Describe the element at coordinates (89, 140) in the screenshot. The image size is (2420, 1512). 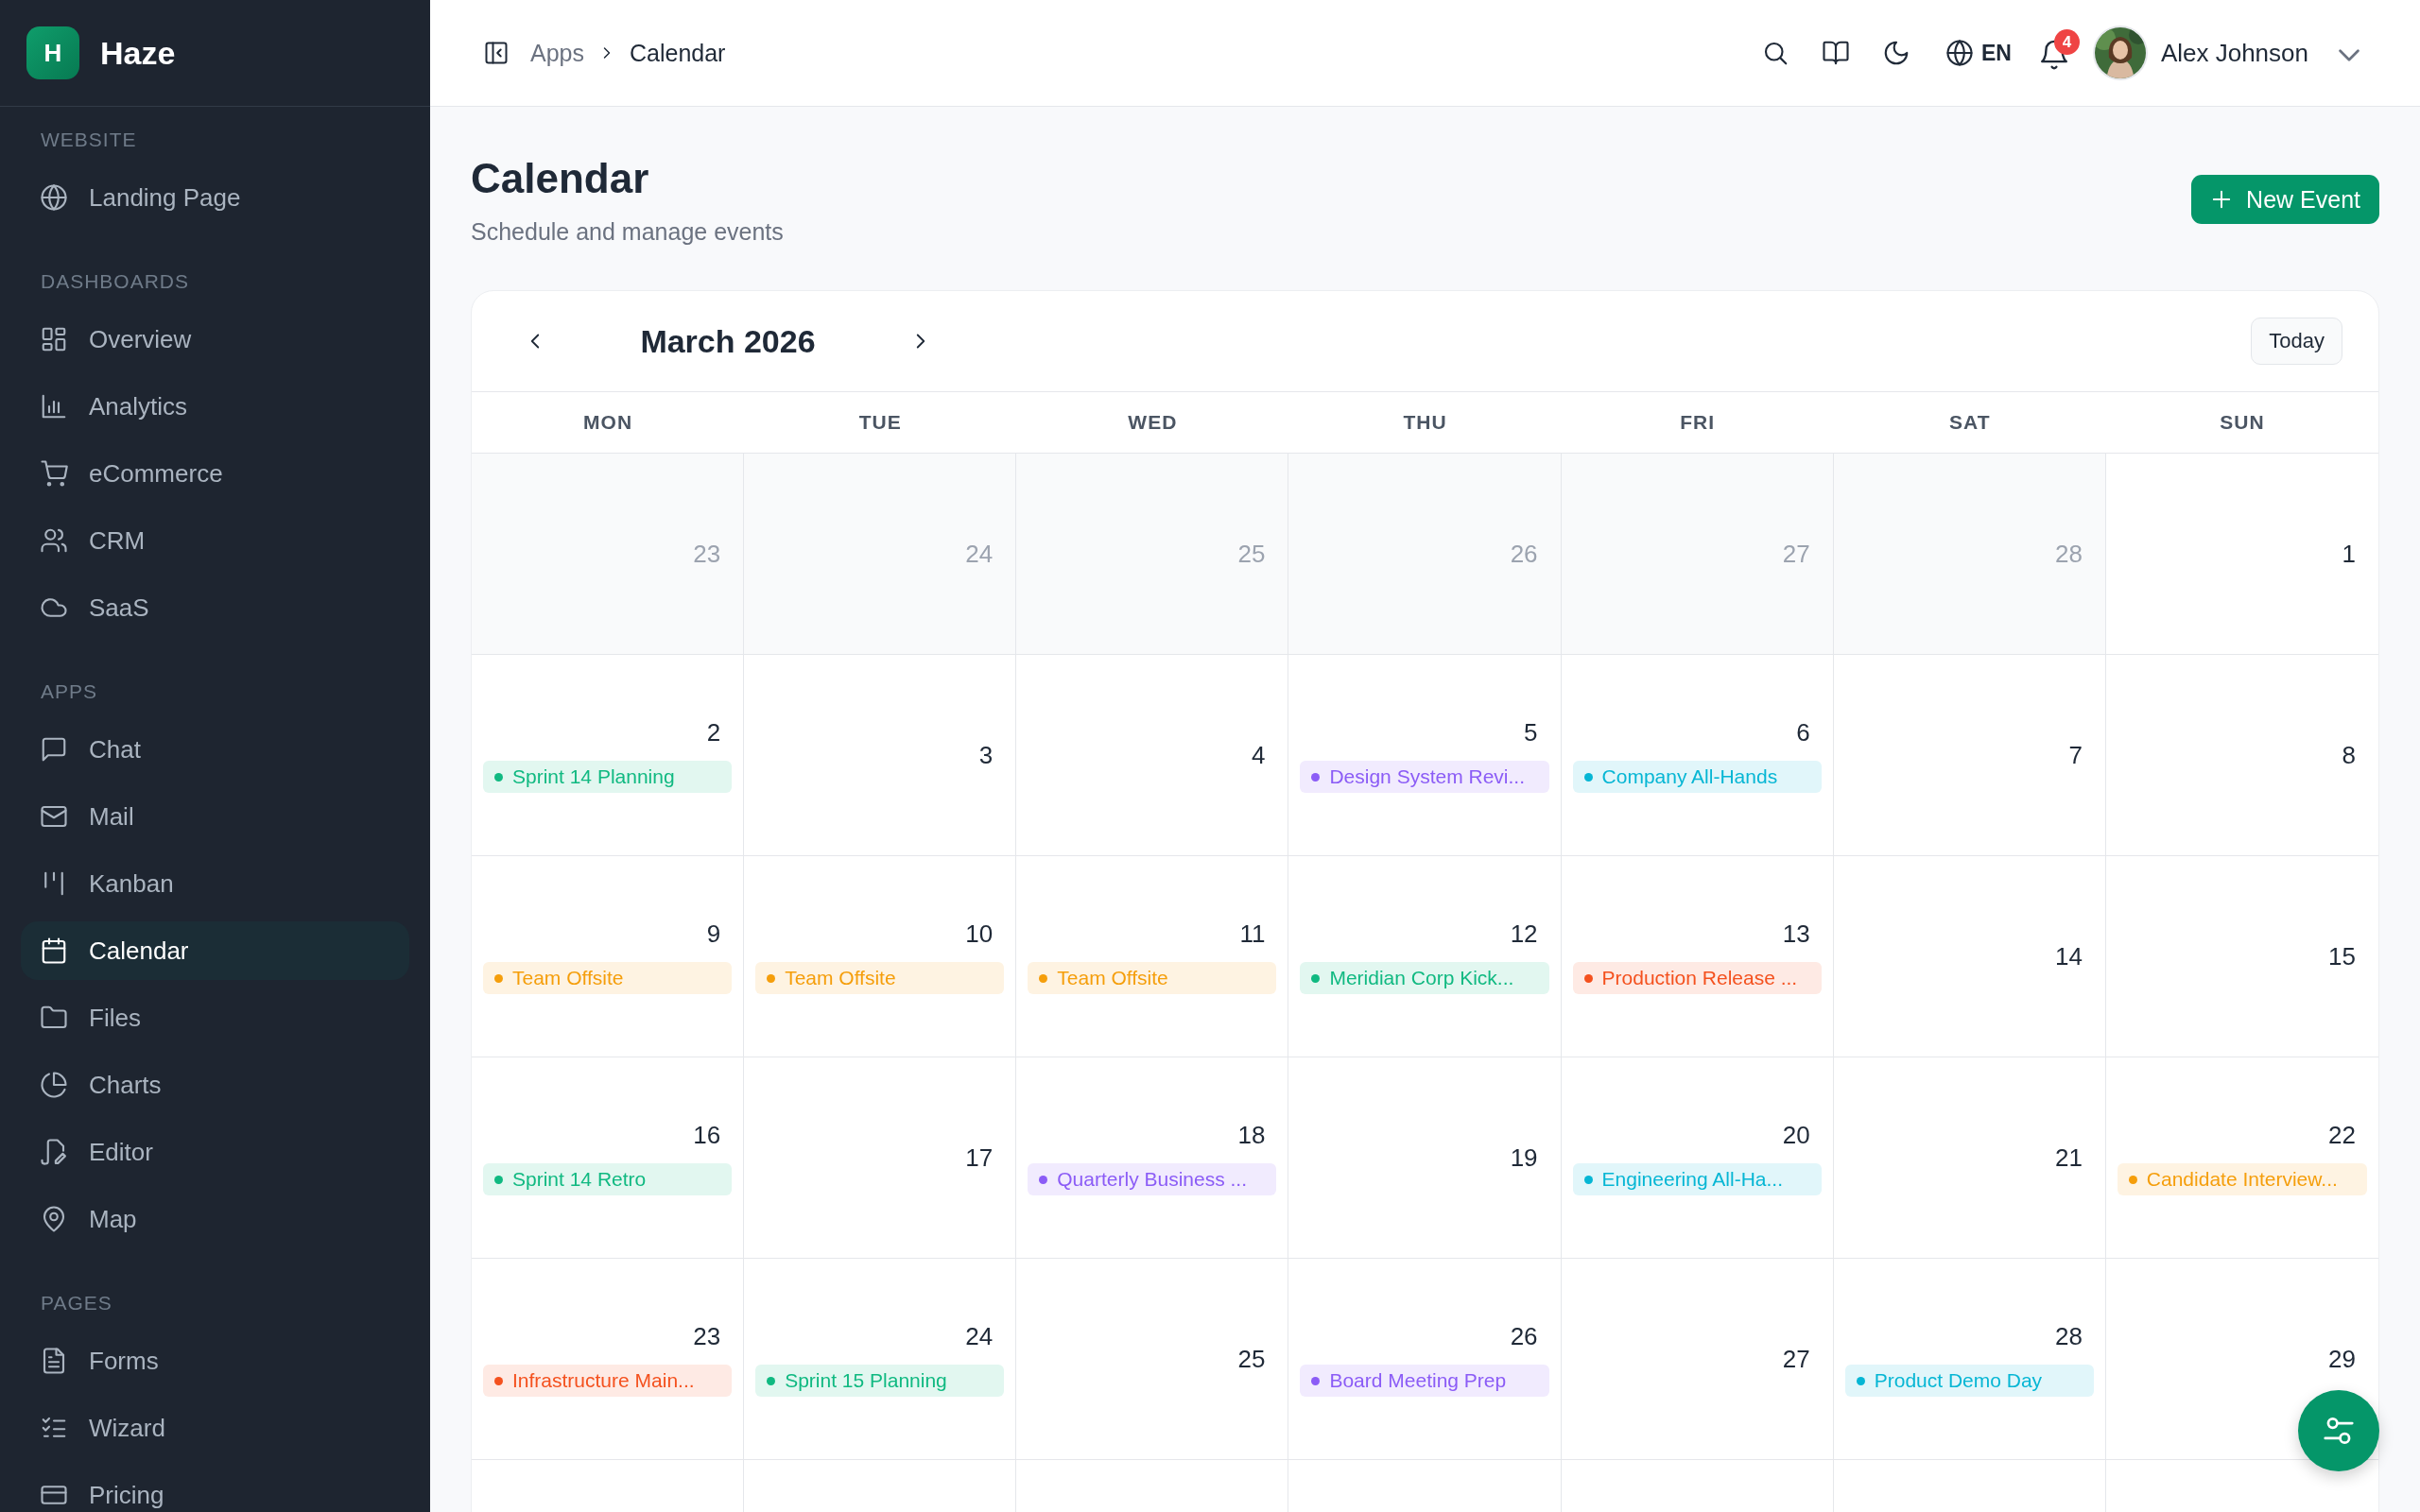
I see `section-label: WEBSITE` at that location.